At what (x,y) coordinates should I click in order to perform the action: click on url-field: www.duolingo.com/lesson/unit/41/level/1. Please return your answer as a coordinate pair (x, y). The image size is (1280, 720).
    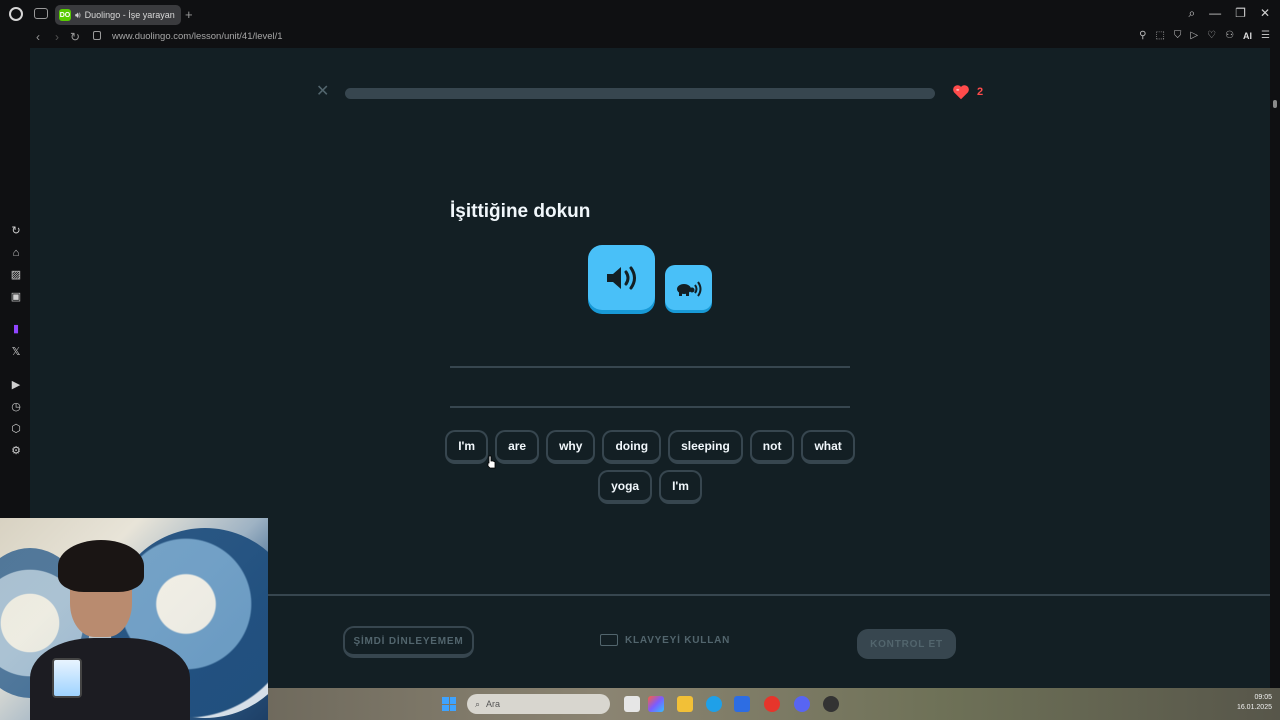
    Looking at the image, I should click on (197, 36).